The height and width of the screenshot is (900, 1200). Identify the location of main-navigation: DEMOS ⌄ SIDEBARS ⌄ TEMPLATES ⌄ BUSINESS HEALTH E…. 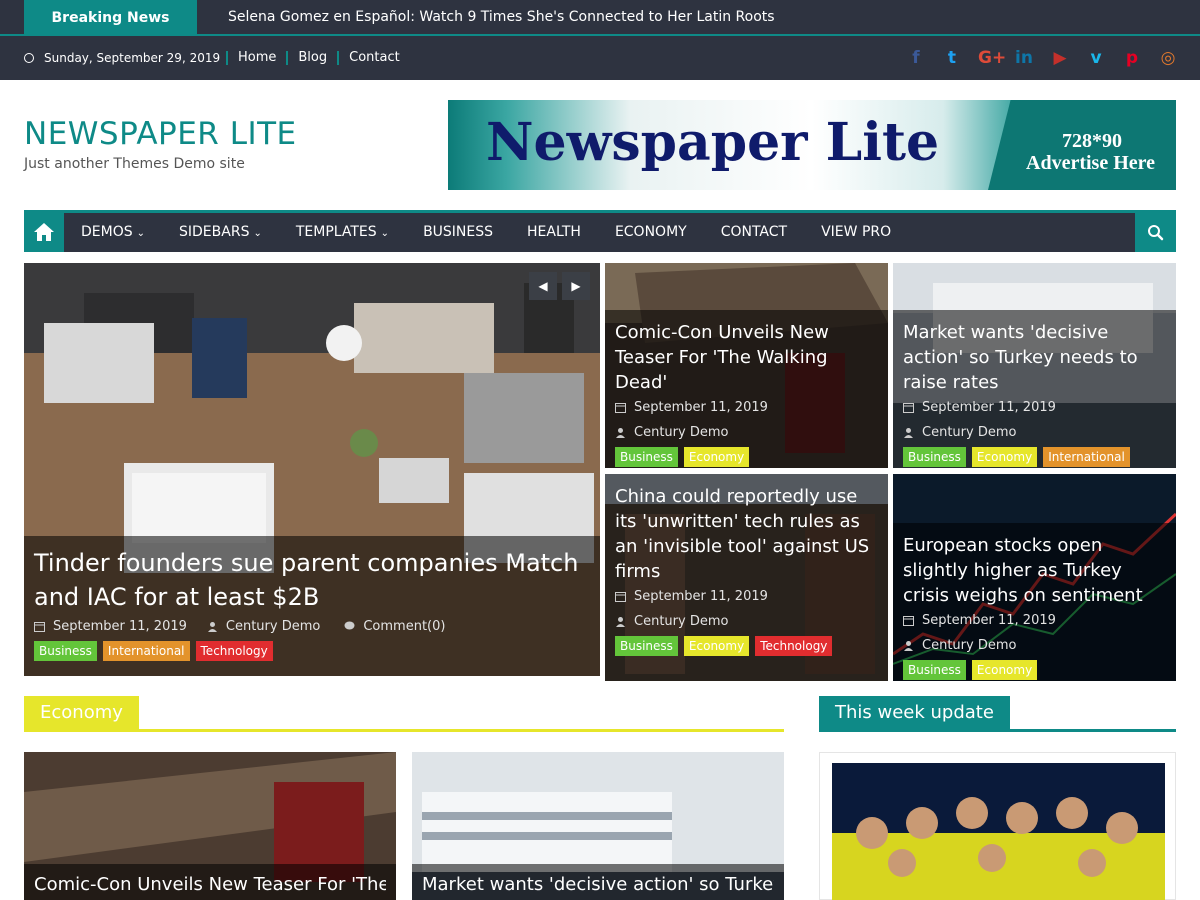
(600, 231).